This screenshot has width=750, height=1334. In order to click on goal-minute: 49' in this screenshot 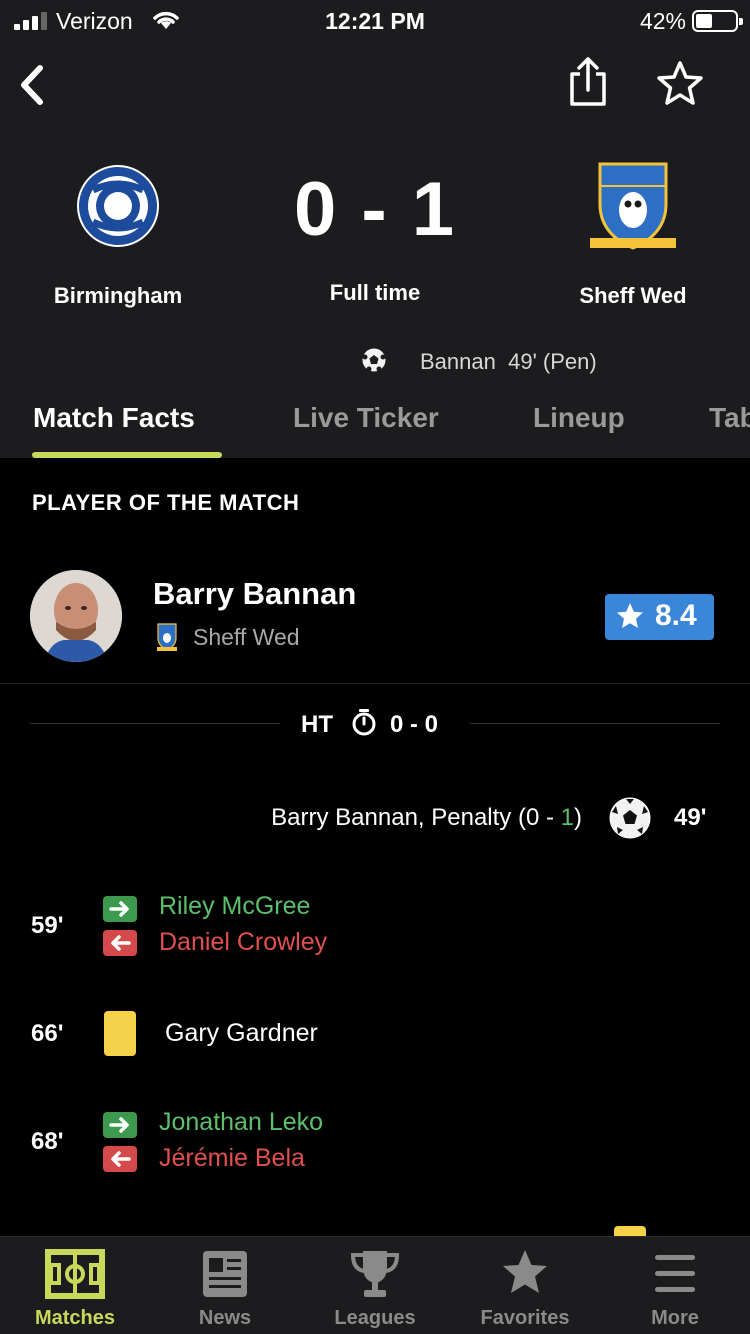, I will do `click(690, 817)`.